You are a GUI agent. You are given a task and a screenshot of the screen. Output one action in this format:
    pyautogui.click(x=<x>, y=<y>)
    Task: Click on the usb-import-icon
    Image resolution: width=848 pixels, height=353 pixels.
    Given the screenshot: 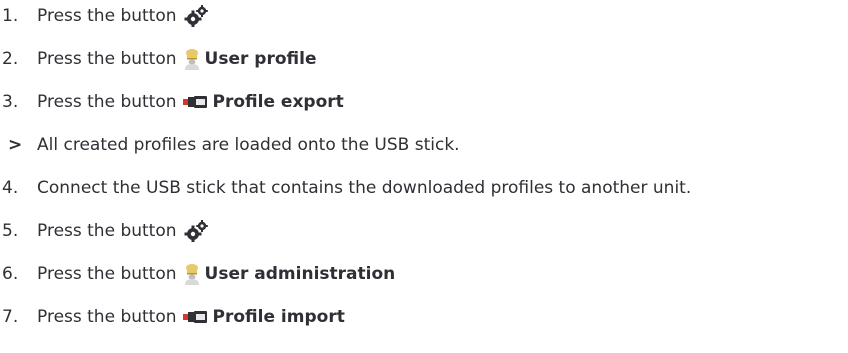 What is the action you would take?
    pyautogui.click(x=195, y=317)
    